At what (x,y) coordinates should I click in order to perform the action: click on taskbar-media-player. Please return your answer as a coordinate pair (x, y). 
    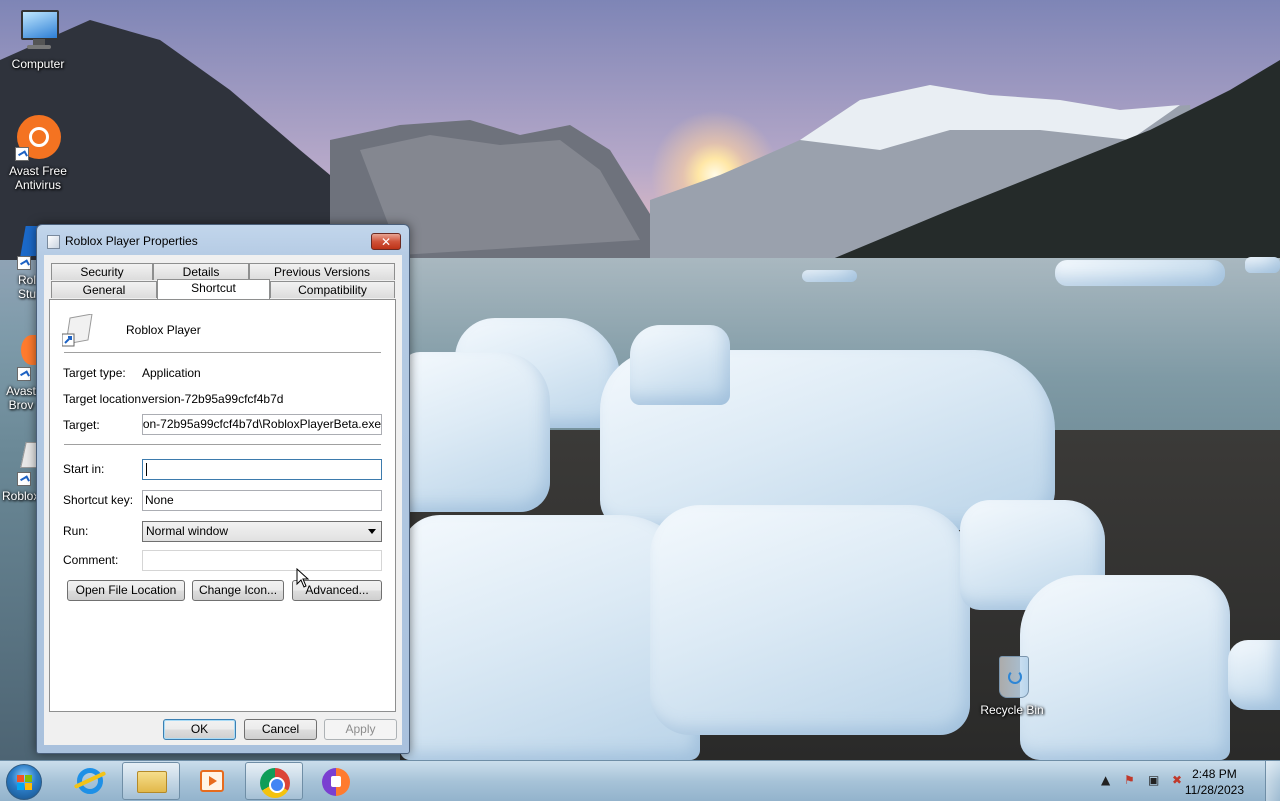
    Looking at the image, I should click on (212, 781).